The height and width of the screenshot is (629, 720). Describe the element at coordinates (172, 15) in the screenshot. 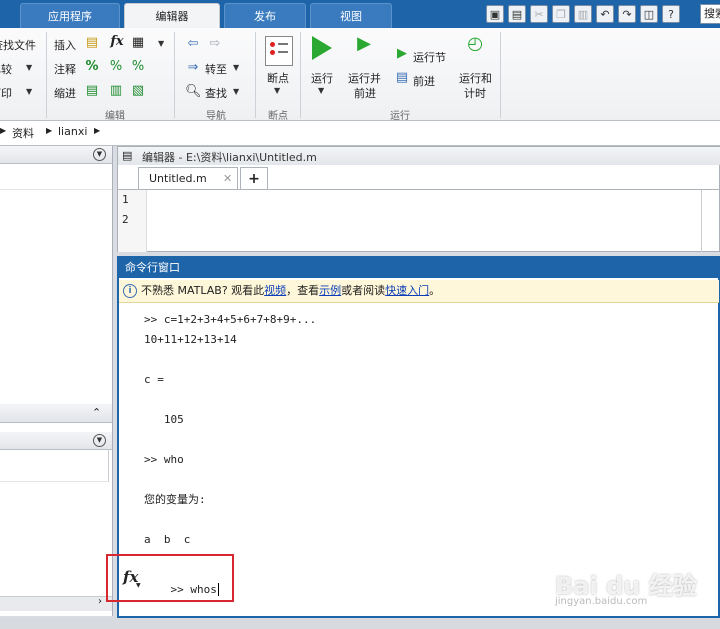

I see `tab-editor: 编辑器` at that location.